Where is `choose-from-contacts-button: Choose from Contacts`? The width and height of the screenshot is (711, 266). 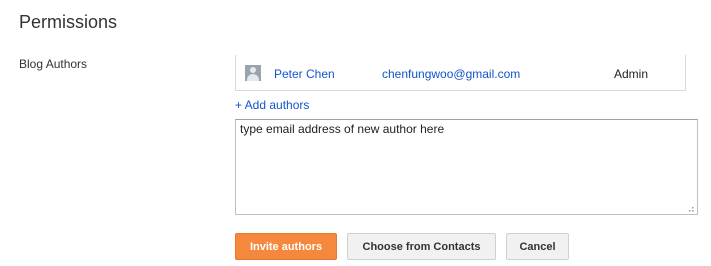 choose-from-contacts-button: Choose from Contacts is located at coordinates (421, 246).